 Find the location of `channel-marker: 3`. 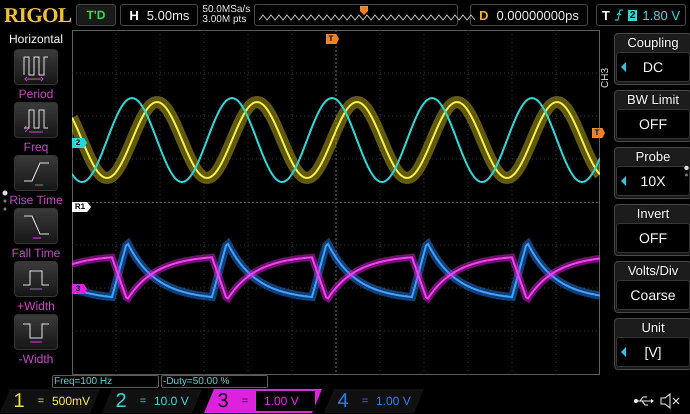

channel-marker: 3 is located at coordinates (79, 289).